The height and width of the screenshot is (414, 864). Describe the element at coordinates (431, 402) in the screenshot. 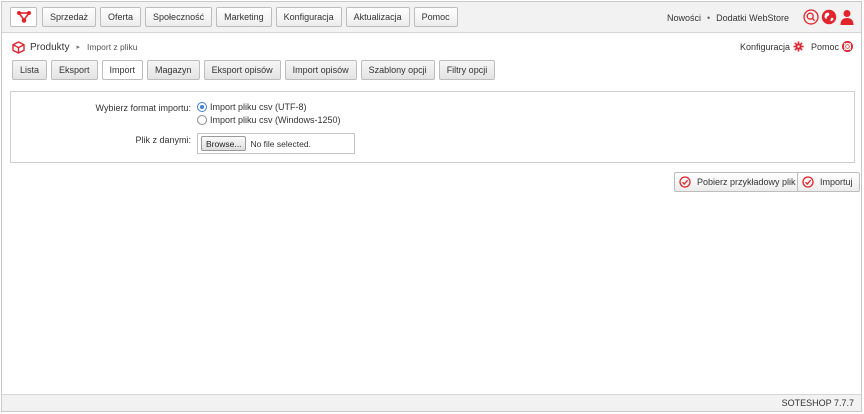

I see `footer-bar: SOTESHOP 7.7.7` at that location.